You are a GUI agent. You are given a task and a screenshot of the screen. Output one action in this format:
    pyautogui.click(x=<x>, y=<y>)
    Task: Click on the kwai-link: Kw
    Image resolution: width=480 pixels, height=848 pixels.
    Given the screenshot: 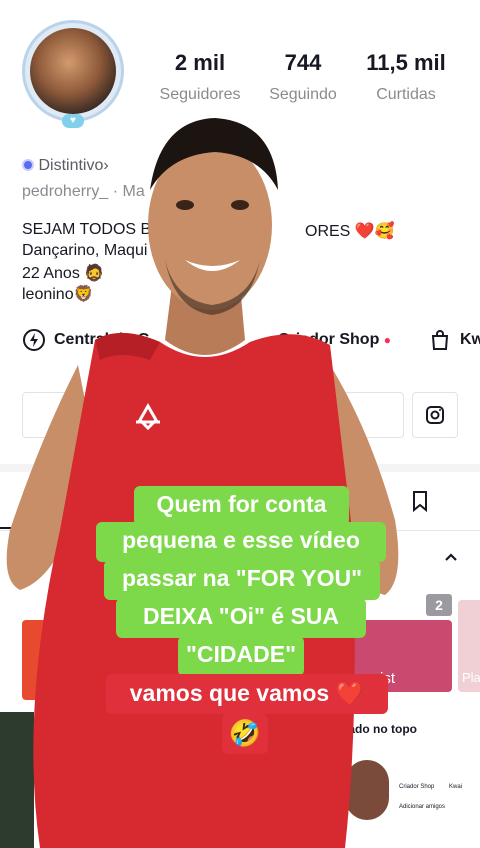 What is the action you would take?
    pyautogui.click(x=470, y=340)
    